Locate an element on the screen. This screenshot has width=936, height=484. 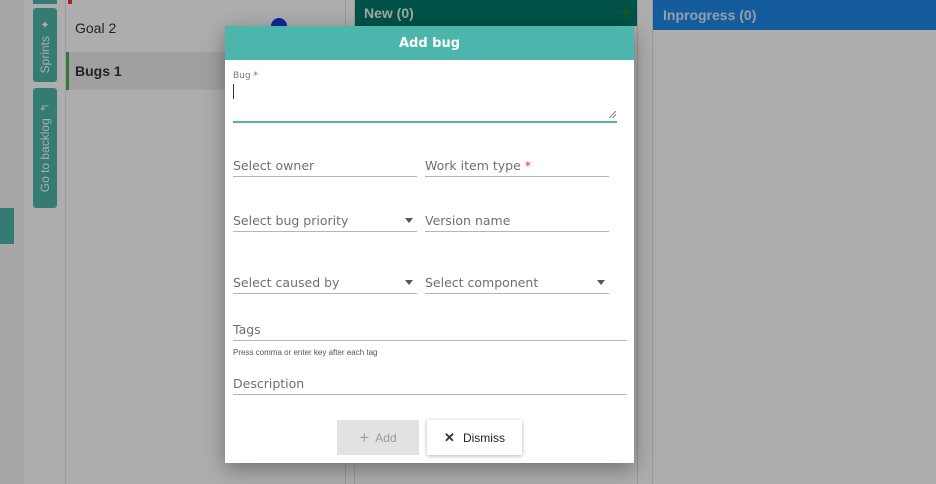
work-item-type-field: Work item type * is located at coordinates (517, 165).